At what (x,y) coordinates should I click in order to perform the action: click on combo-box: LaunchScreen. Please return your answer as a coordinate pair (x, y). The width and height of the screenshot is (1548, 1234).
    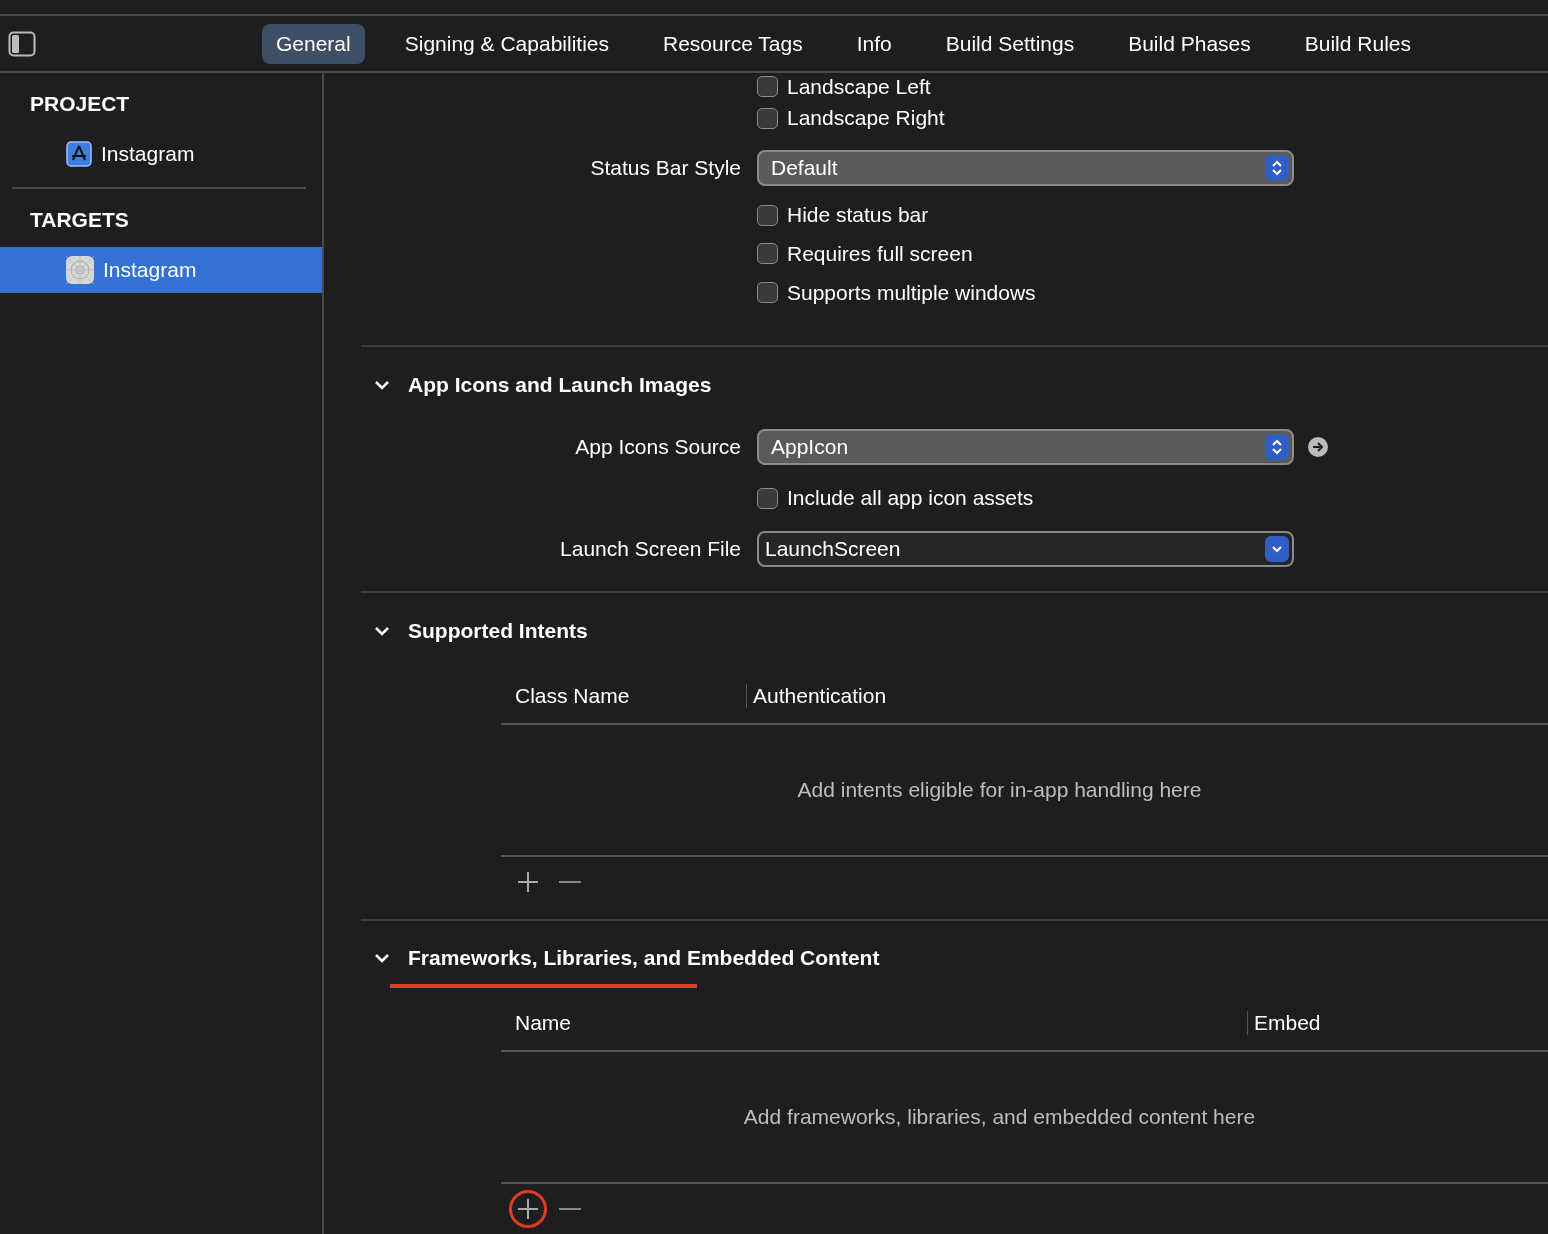
    Looking at the image, I should click on (1025, 549).